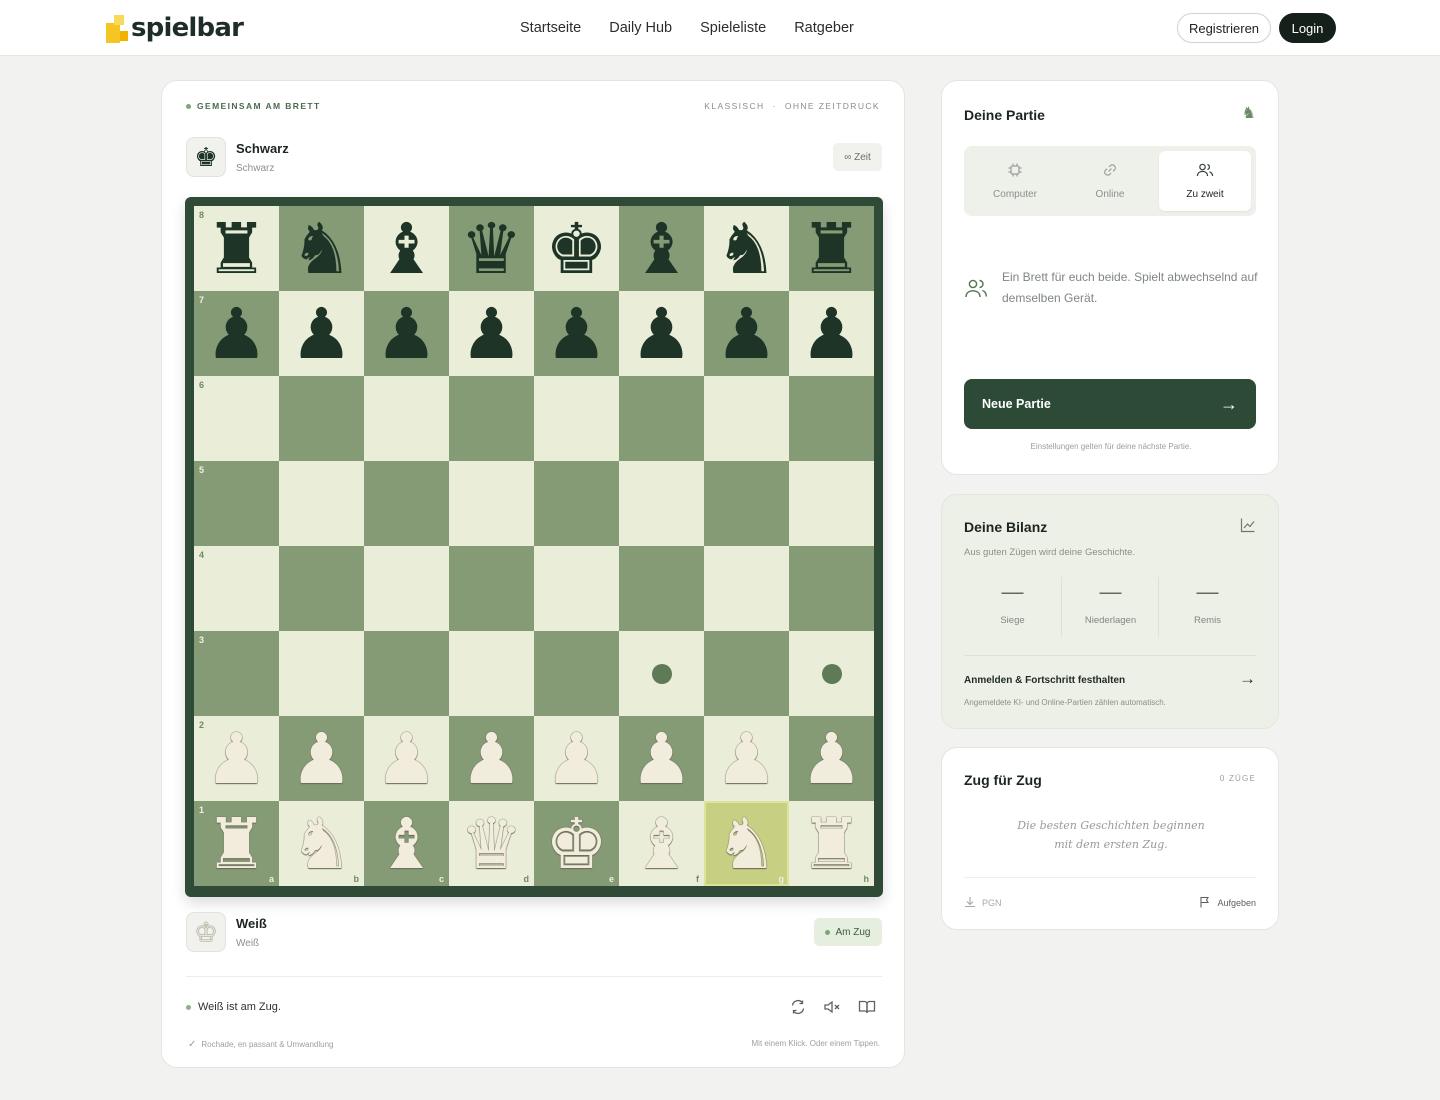 Image resolution: width=1440 pixels, height=1100 pixels. I want to click on square-f4, so click(661, 588).